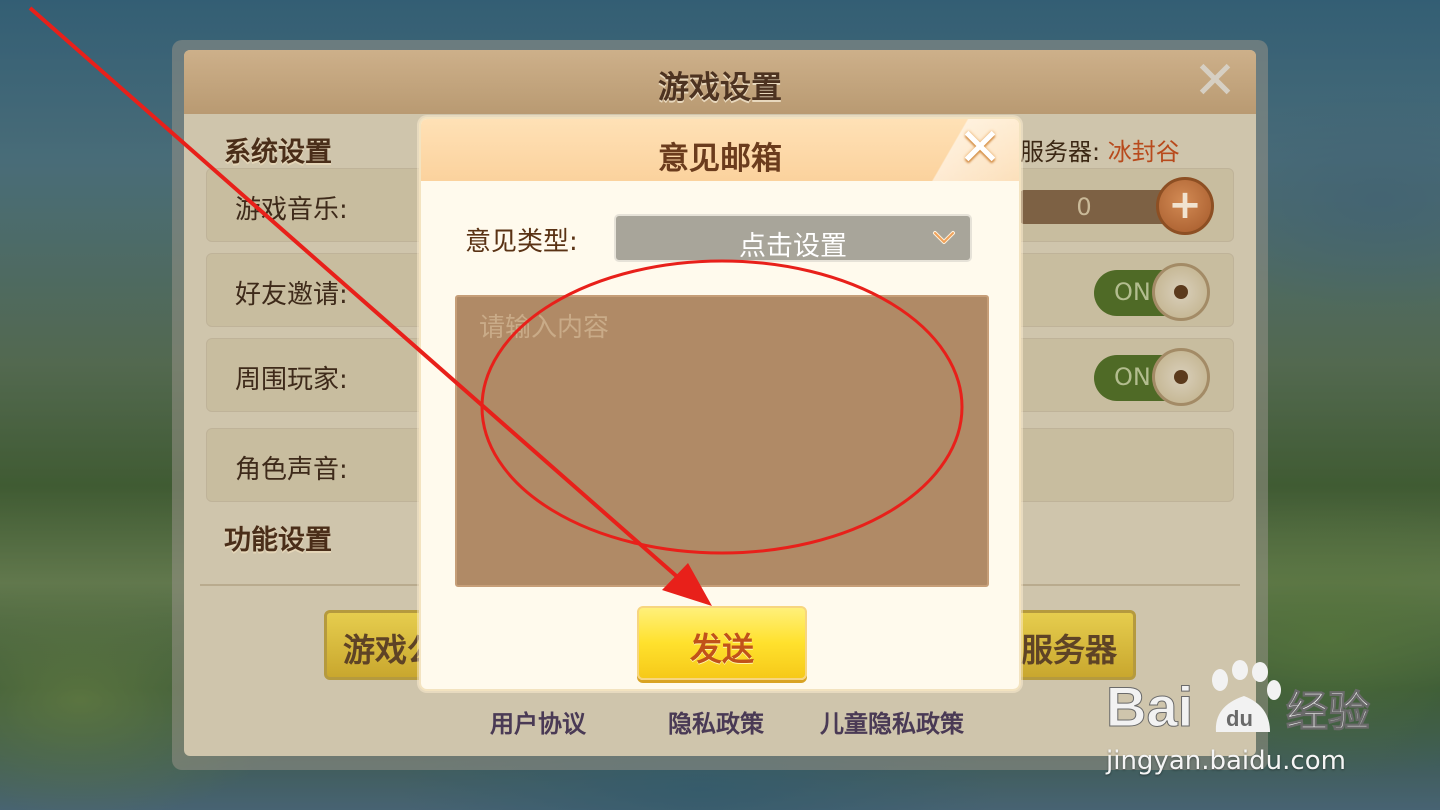 This screenshot has height=810, width=1440. What do you see at coordinates (278, 152) in the screenshot?
I see `system-settings-heading: 系统设置` at bounding box center [278, 152].